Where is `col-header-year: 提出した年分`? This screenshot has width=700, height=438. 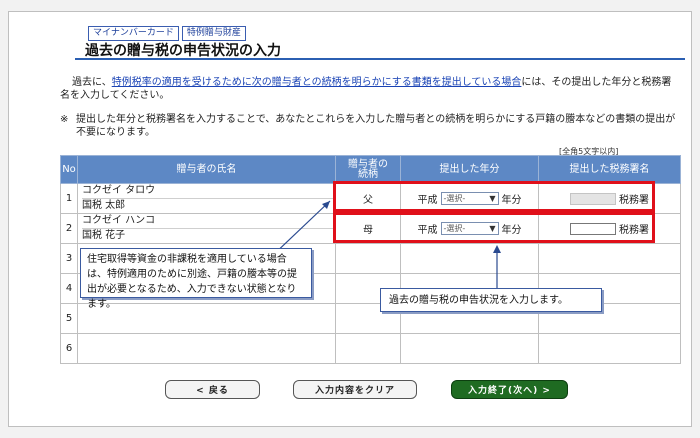
col-header-year: 提出した年分 is located at coordinates (469, 169).